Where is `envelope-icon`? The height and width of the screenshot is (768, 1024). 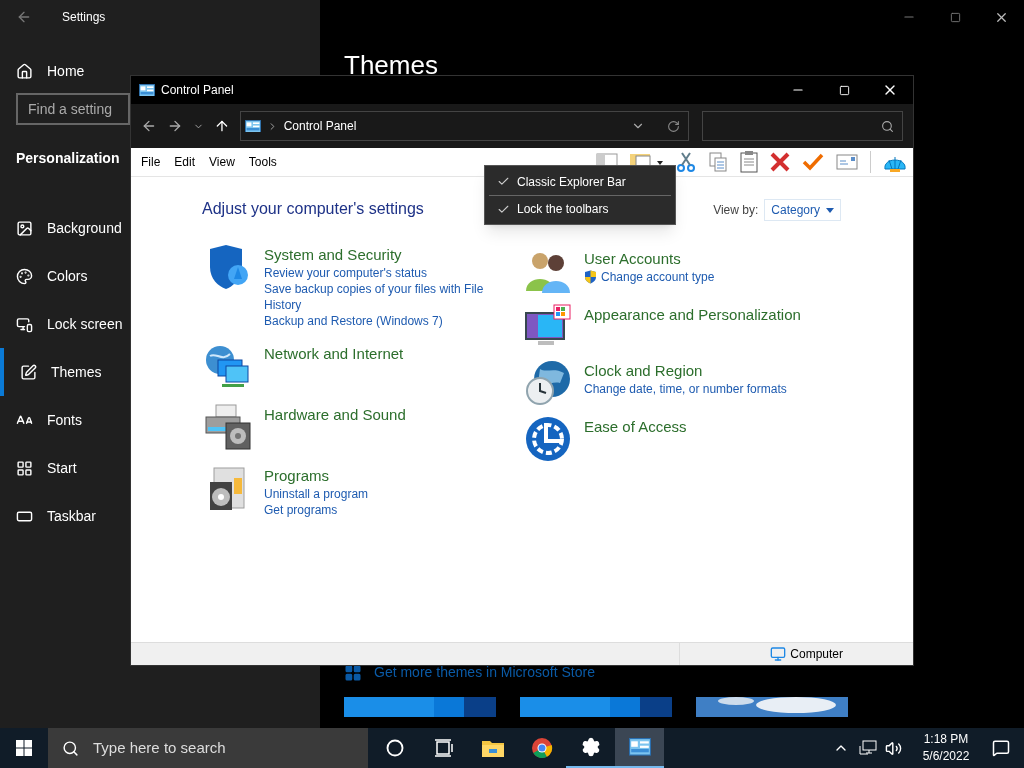
envelope-icon is located at coordinates (847, 162).